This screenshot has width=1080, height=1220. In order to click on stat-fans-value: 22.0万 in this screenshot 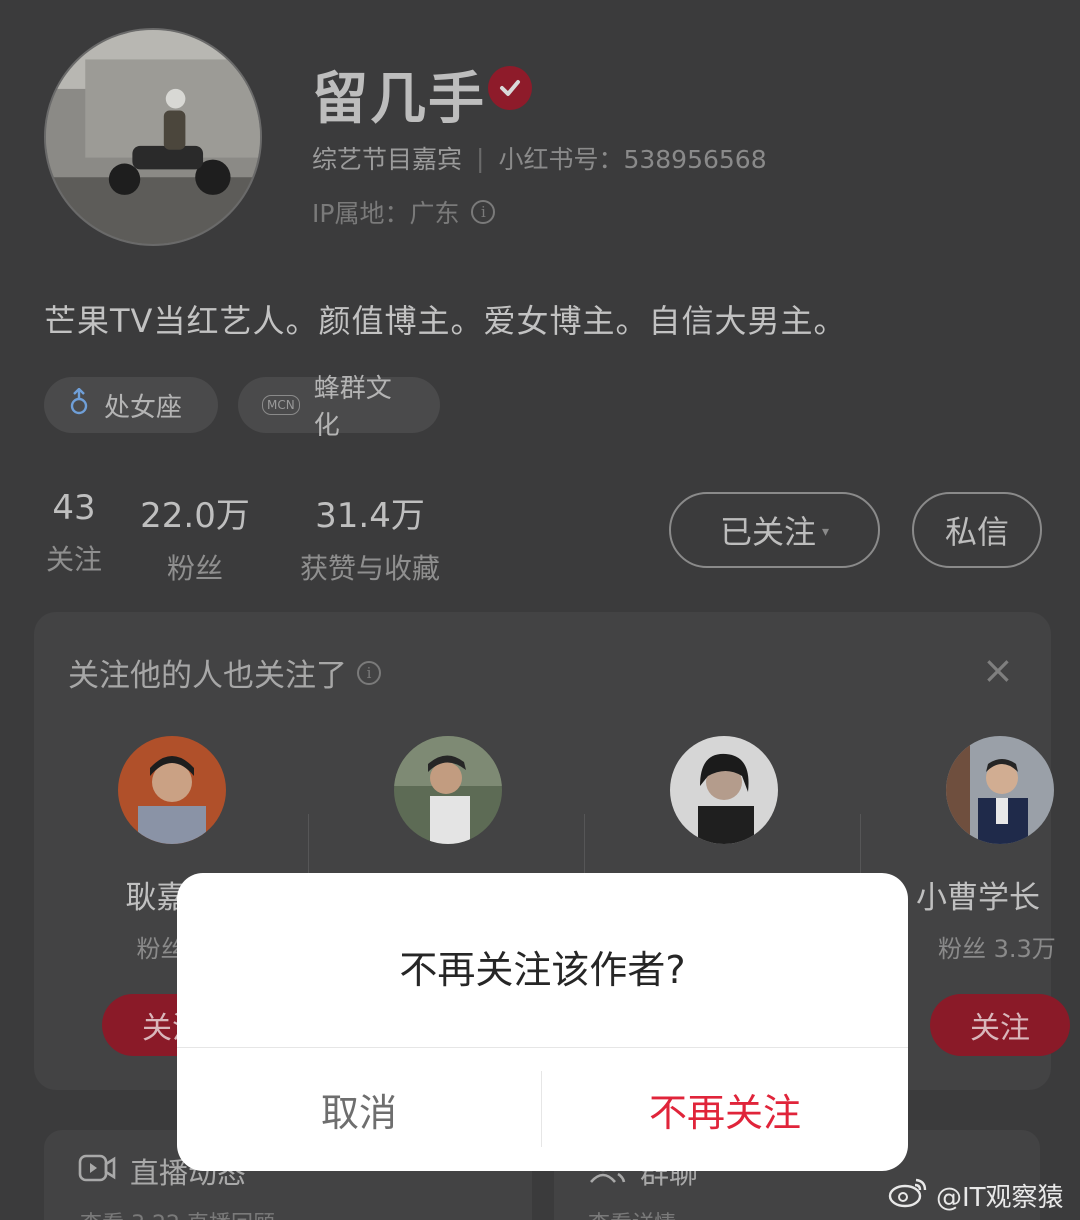, I will do `click(195, 516)`.